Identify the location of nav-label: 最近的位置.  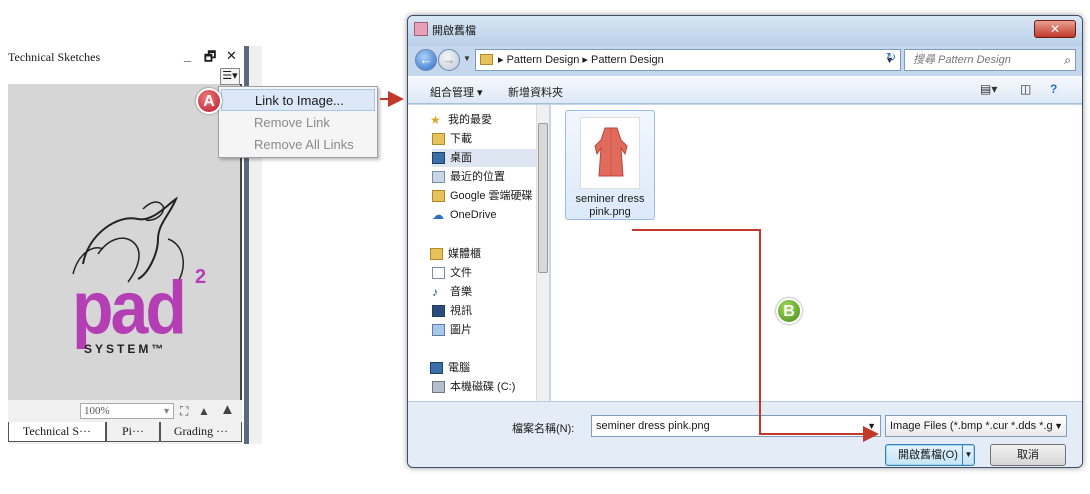
(477, 177).